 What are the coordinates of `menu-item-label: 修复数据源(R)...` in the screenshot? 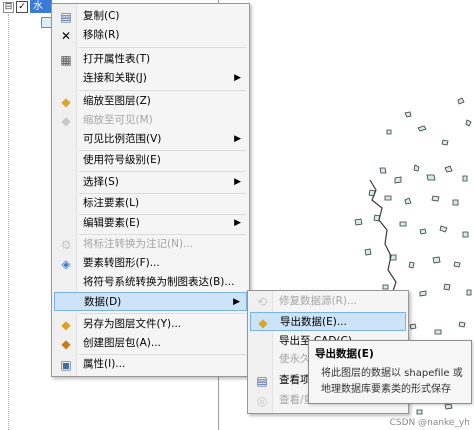 It's located at (318, 301).